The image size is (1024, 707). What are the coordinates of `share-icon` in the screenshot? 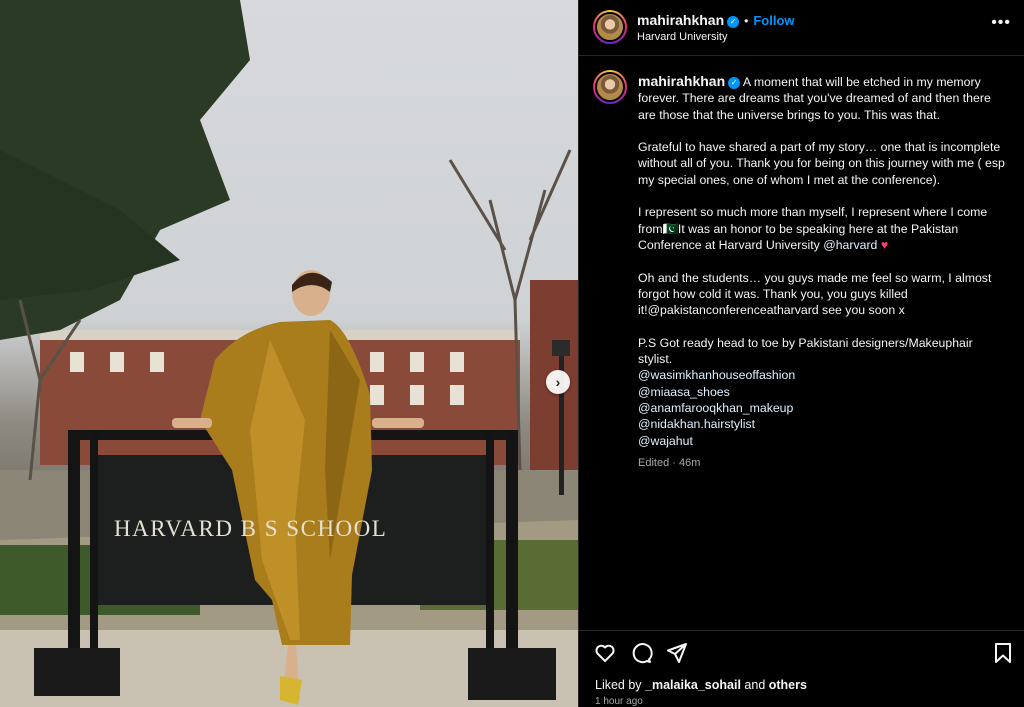 It's located at (677, 653).